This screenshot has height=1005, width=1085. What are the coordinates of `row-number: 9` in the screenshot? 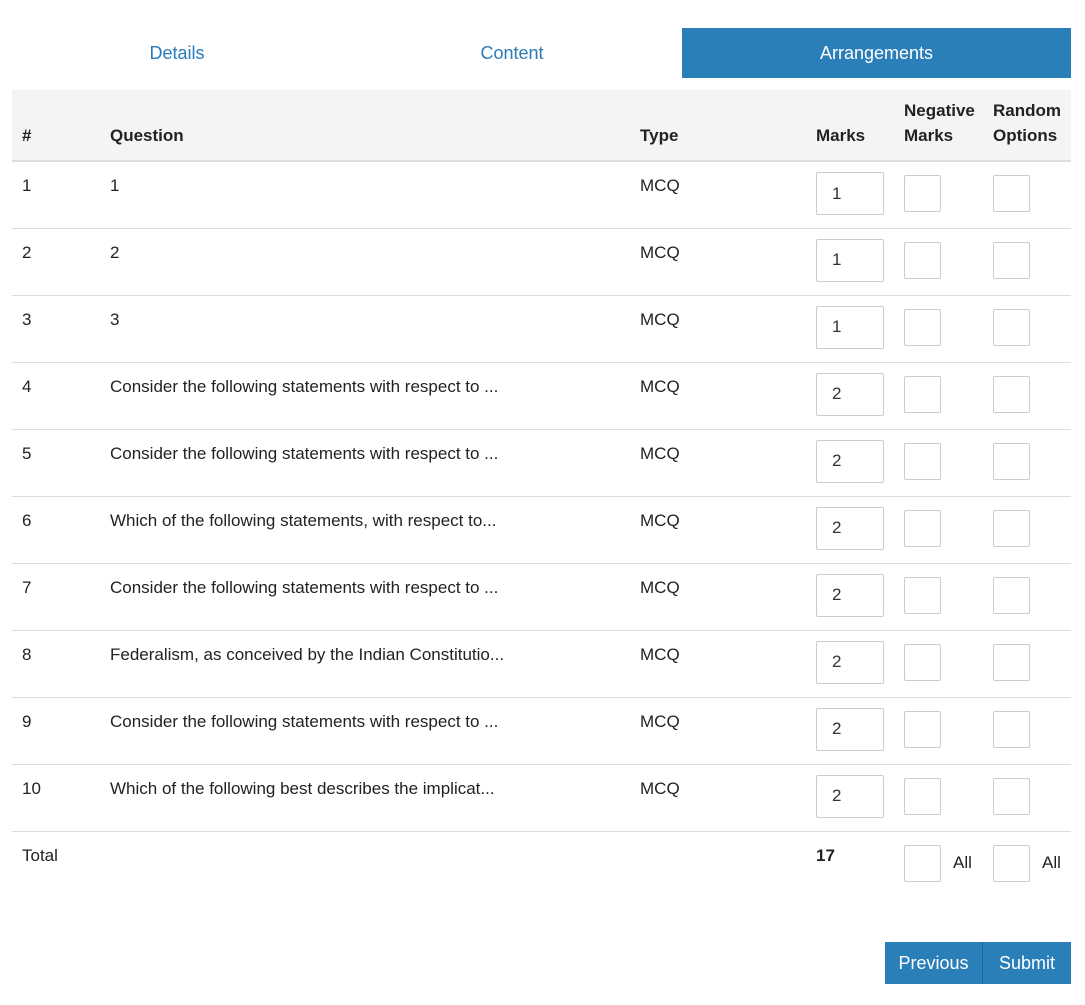 It's located at (56, 730).